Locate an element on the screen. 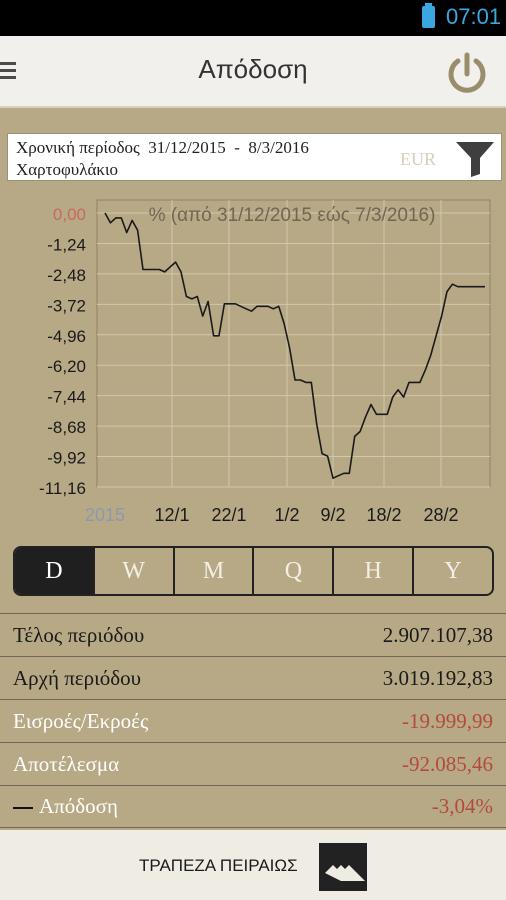 The width and height of the screenshot is (506, 900). y-tick-label: -2,48 is located at coordinates (66, 275).